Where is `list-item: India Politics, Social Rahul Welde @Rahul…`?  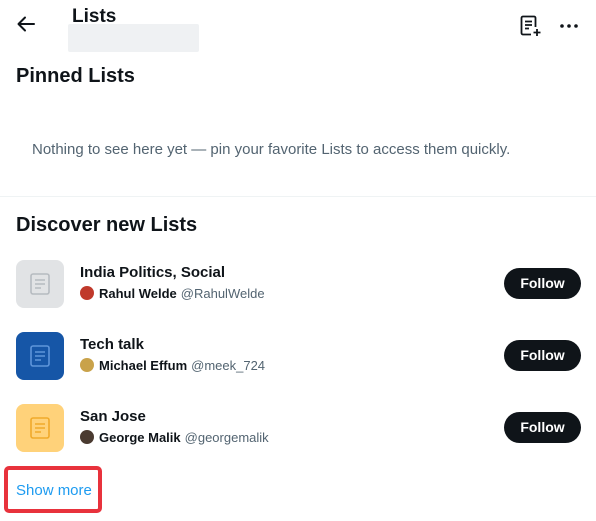
list-item: India Politics, Social Rahul Welde @Rahul… is located at coordinates (298, 294).